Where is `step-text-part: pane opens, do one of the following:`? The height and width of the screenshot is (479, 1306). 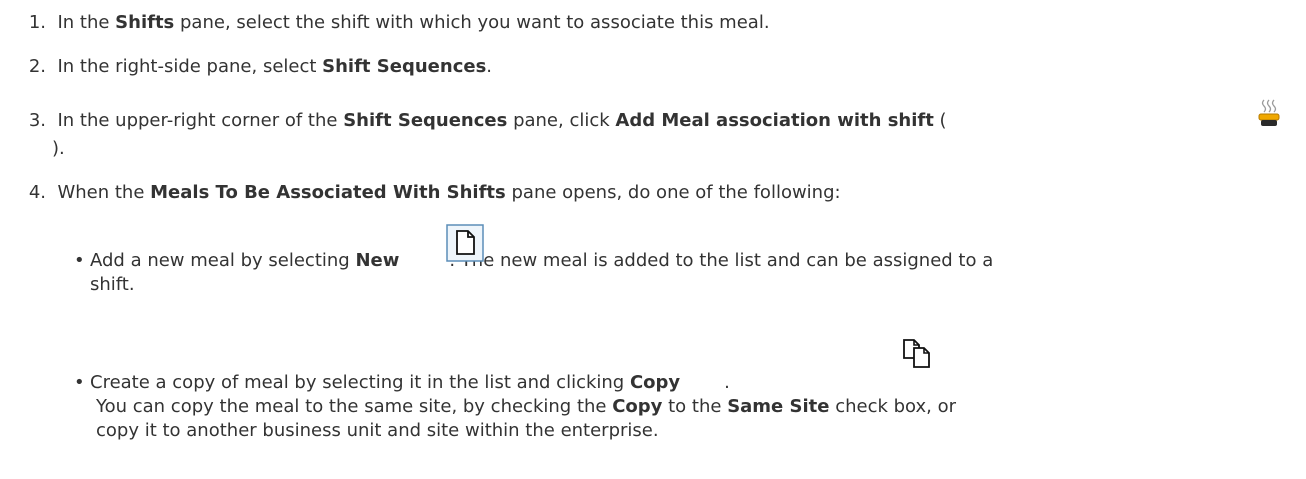 step-text-part: pane opens, do one of the following: is located at coordinates (673, 192).